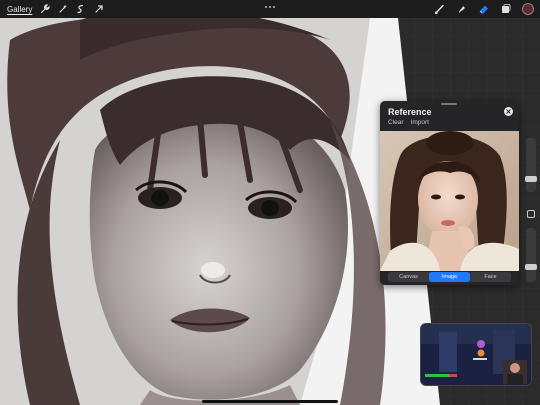 The width and height of the screenshot is (540, 405). Describe the element at coordinates (531, 165) in the screenshot. I see `brush-size-slider` at that location.